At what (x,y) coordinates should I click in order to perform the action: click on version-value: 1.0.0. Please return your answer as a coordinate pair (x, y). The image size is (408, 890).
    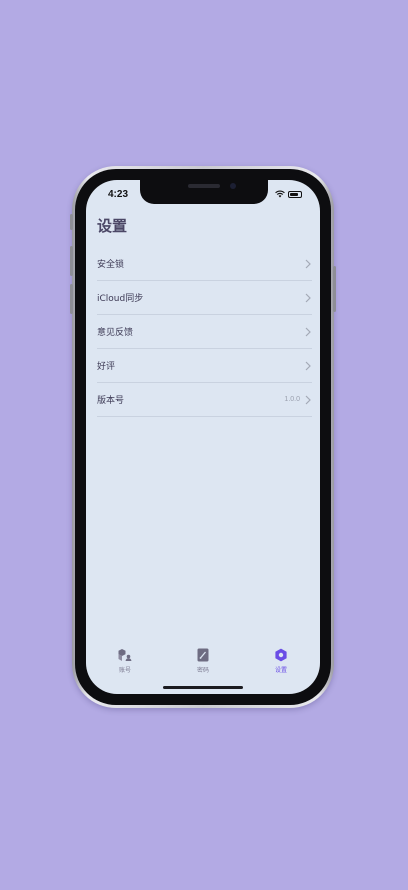
    Looking at the image, I should click on (292, 399).